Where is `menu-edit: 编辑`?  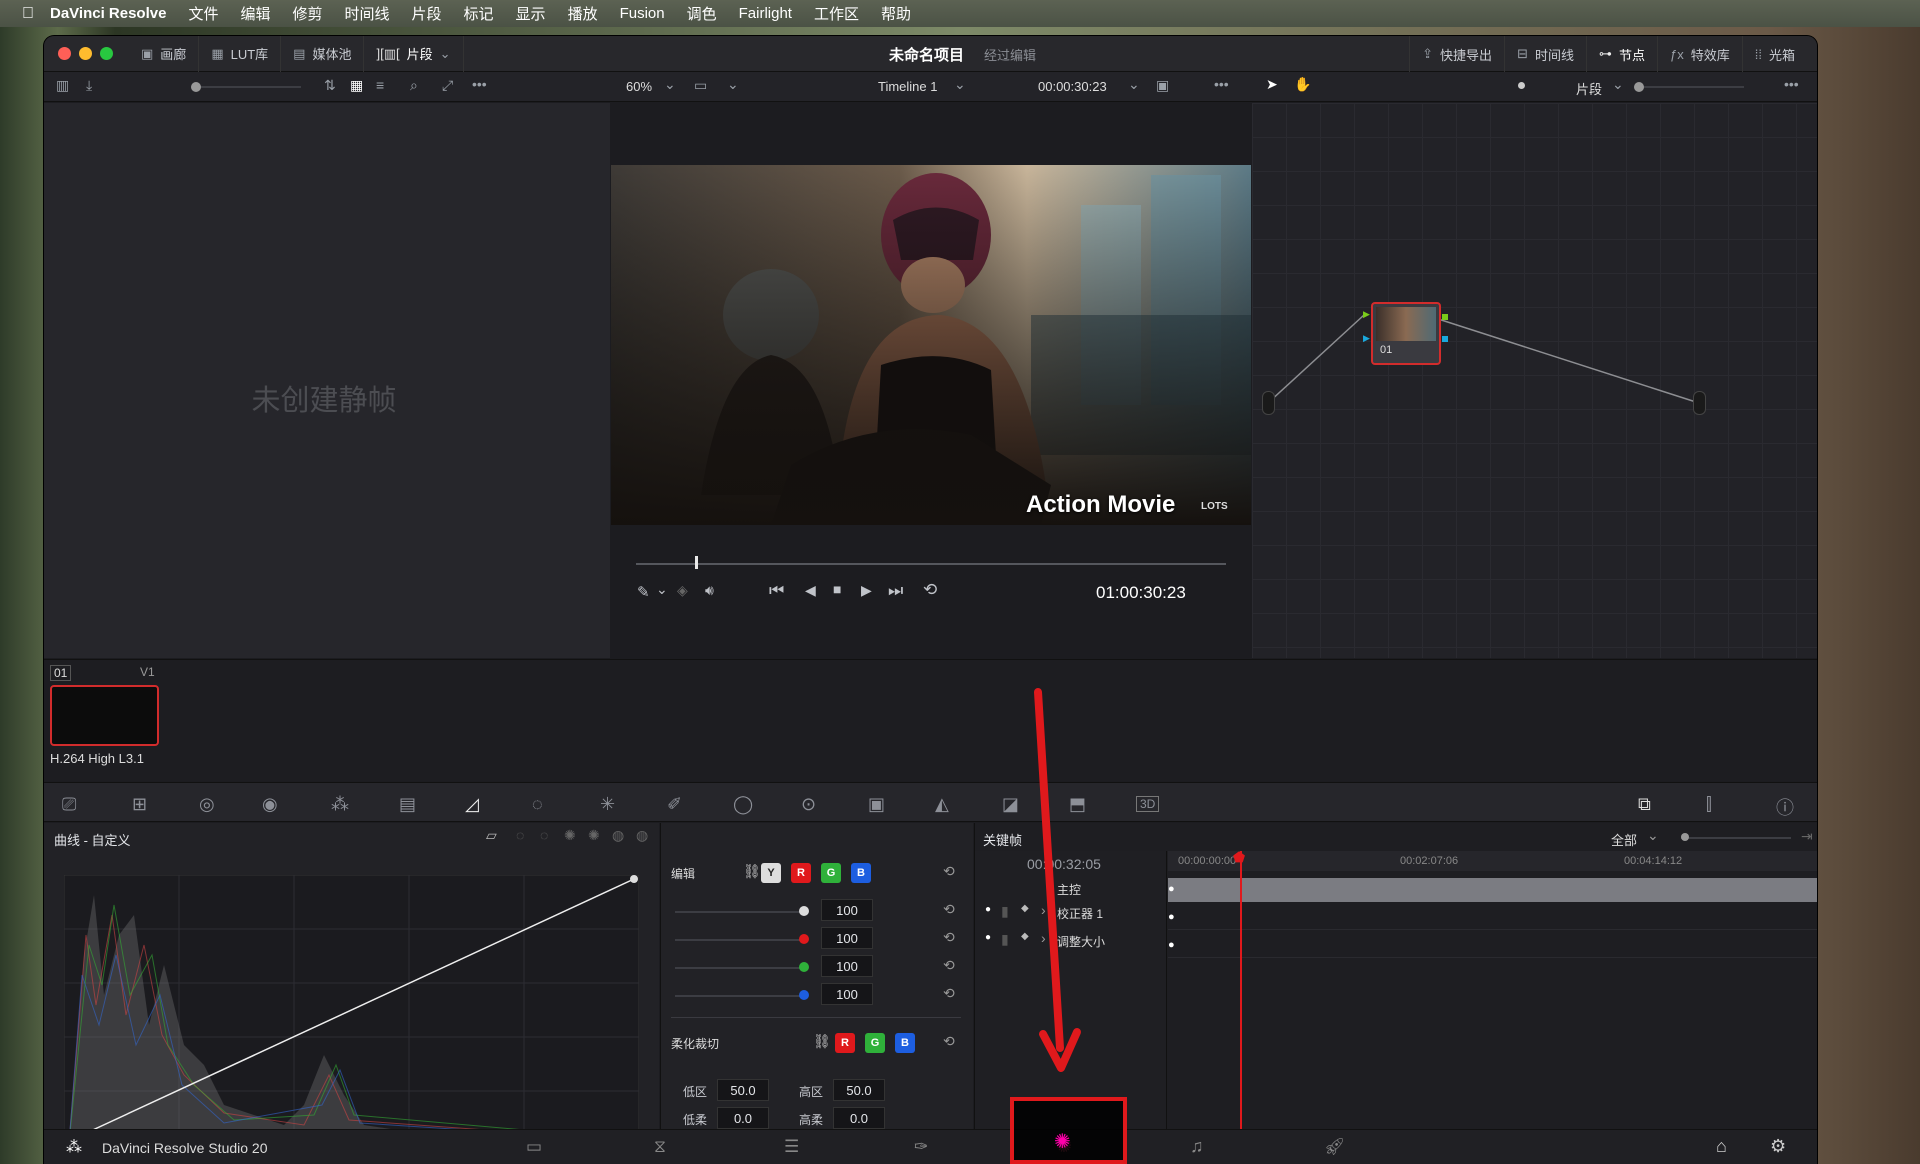
menu-edit: 编辑 is located at coordinates (255, 13).